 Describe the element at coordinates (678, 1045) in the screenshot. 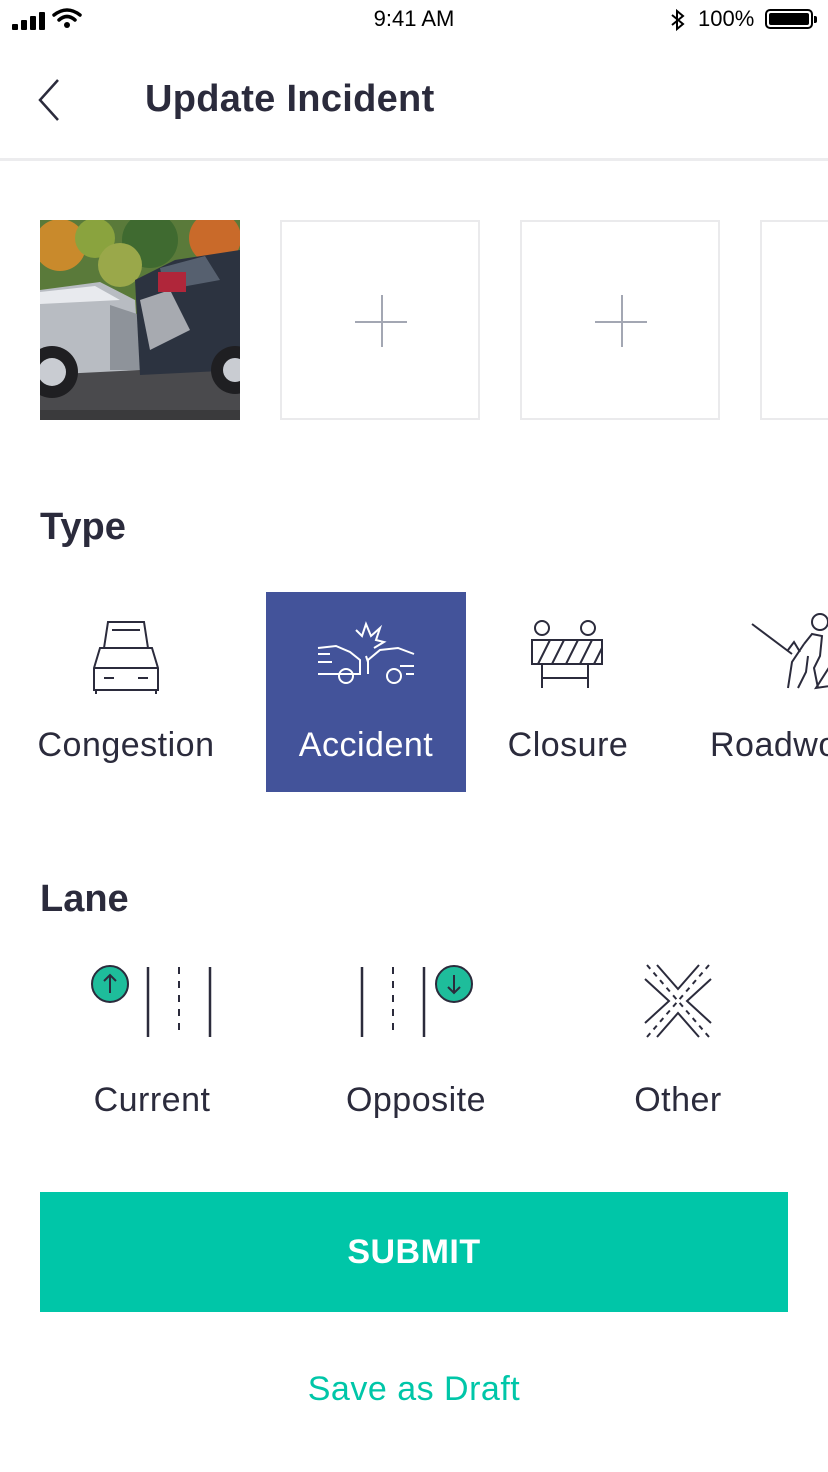

I see `lane-option-other: Other` at that location.